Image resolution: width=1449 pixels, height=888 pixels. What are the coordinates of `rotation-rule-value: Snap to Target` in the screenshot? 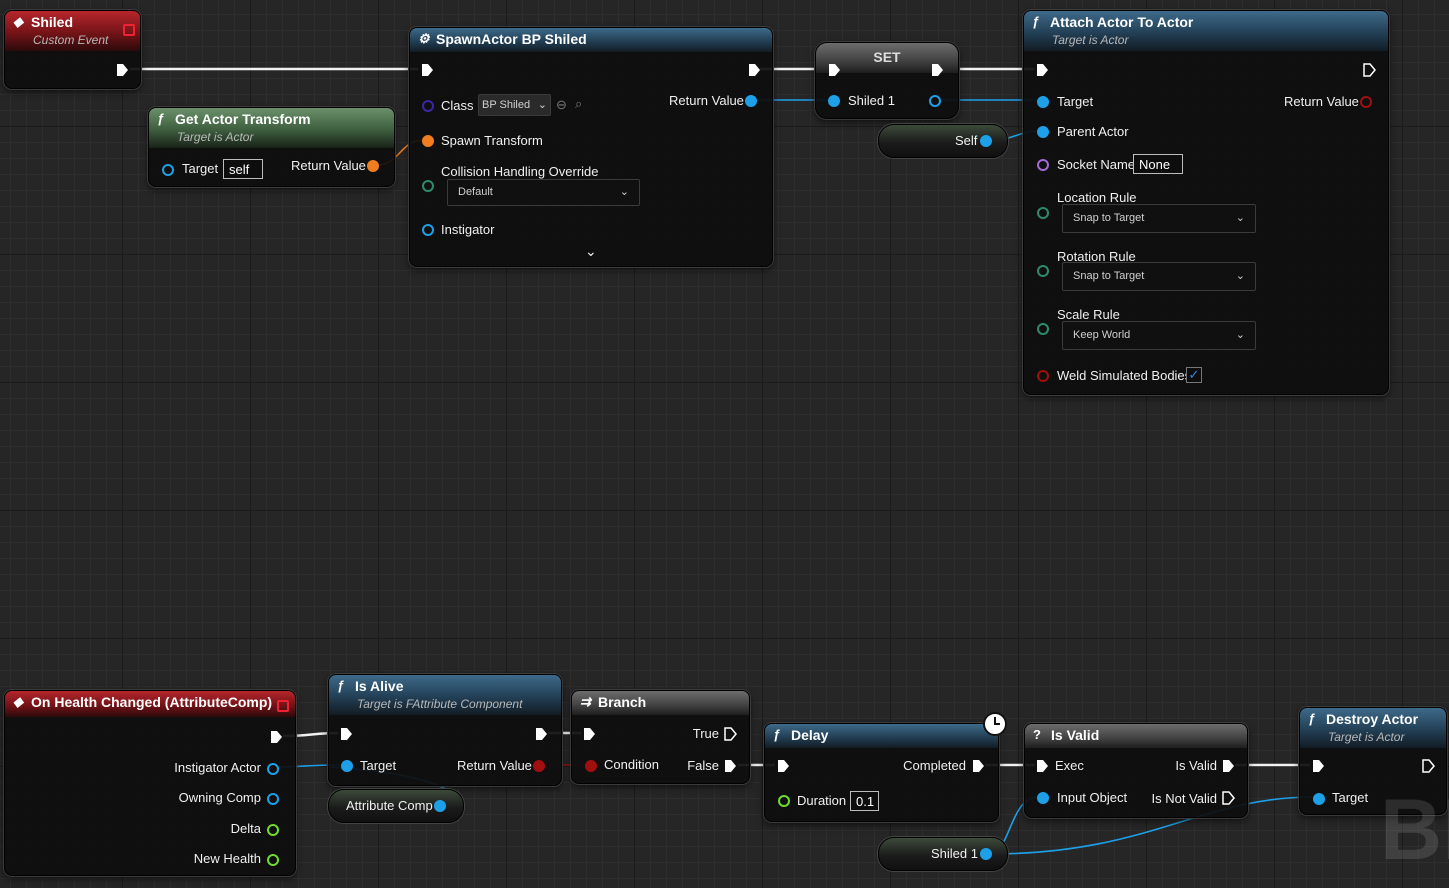 It's located at (1109, 276).